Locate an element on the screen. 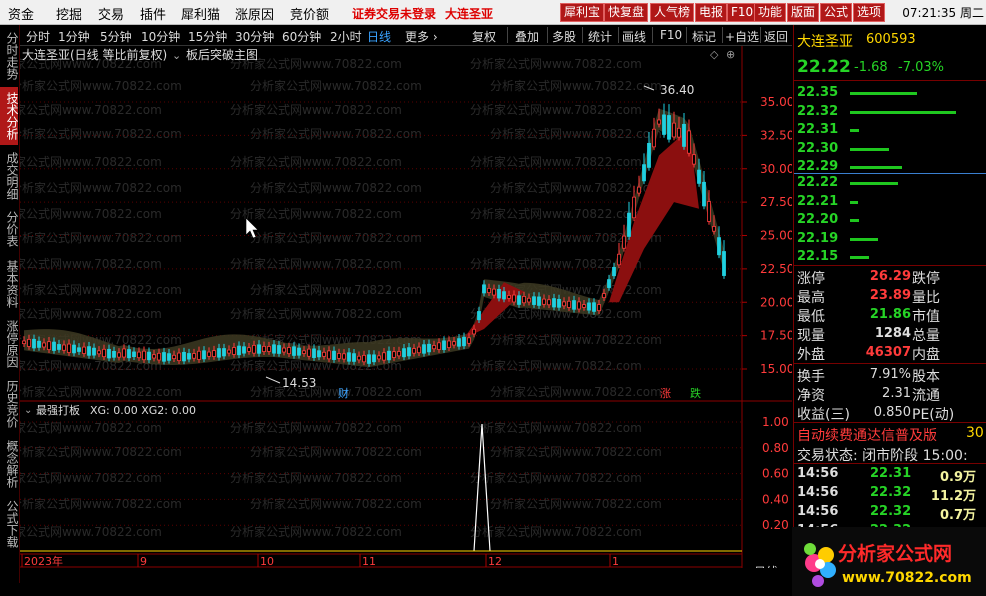 The height and width of the screenshot is (596, 986). tab-intraday: 分时走势 is located at coordinates (9, 56).